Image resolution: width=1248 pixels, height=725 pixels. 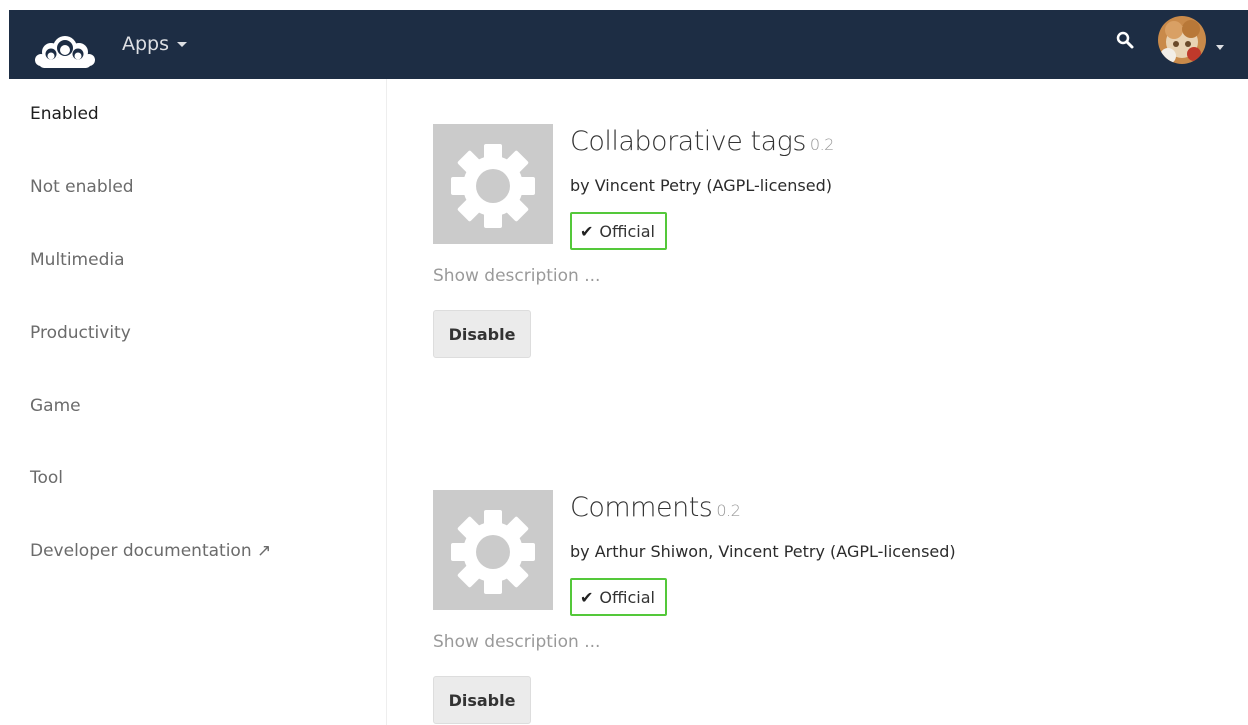 I want to click on app-name: Comments, so click(x=641, y=507).